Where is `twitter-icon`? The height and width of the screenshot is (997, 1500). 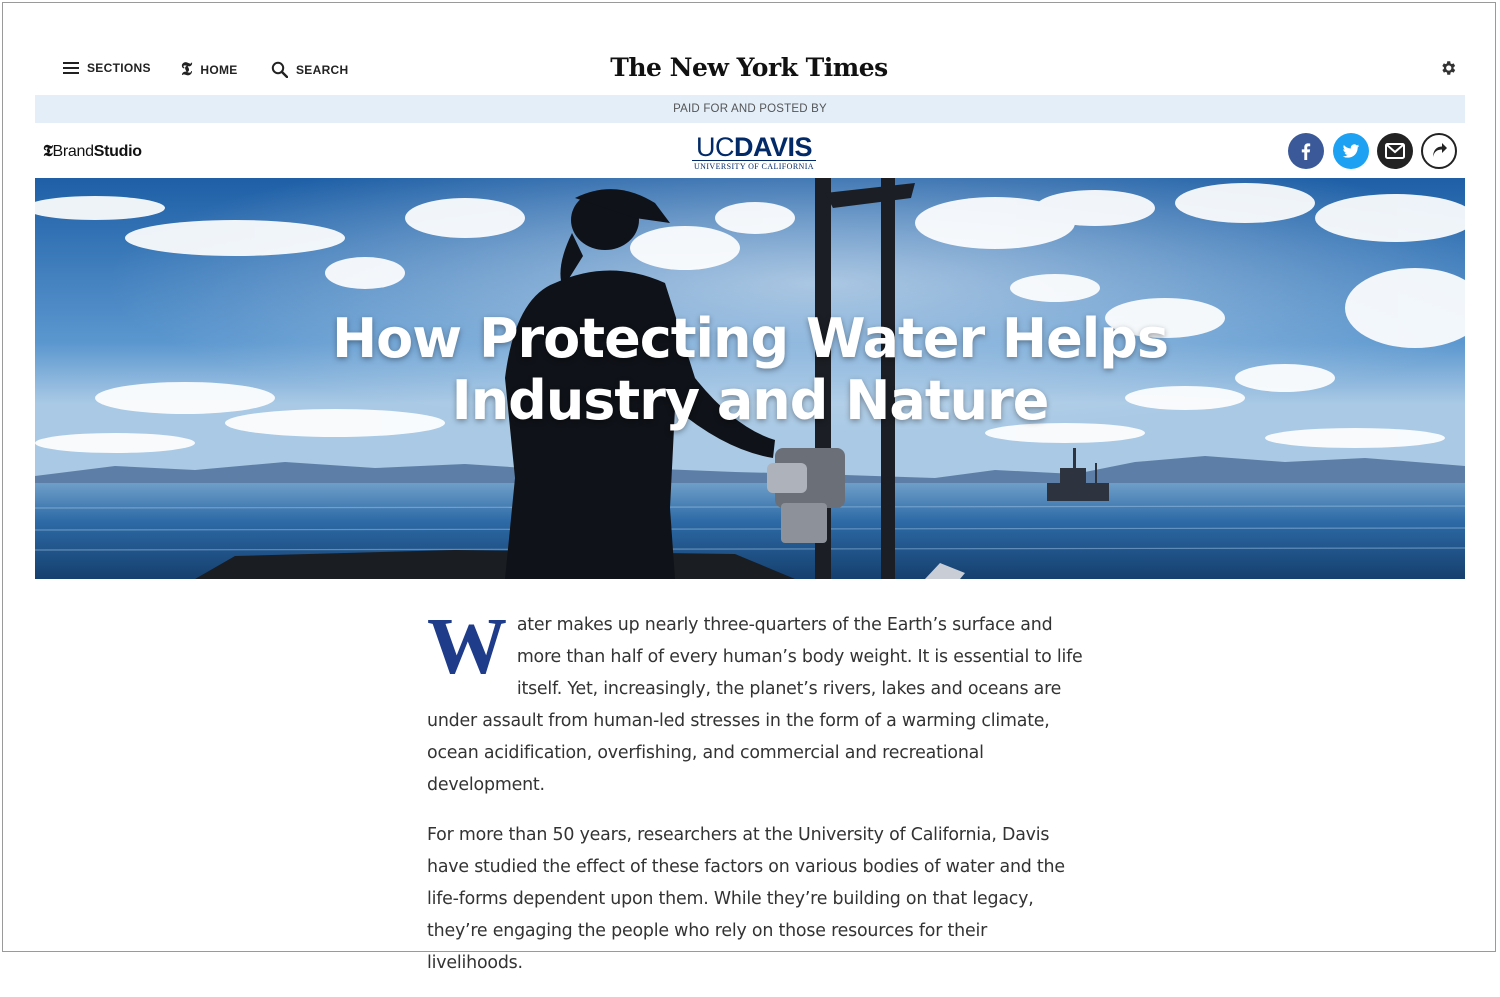
twitter-icon is located at coordinates (1351, 151).